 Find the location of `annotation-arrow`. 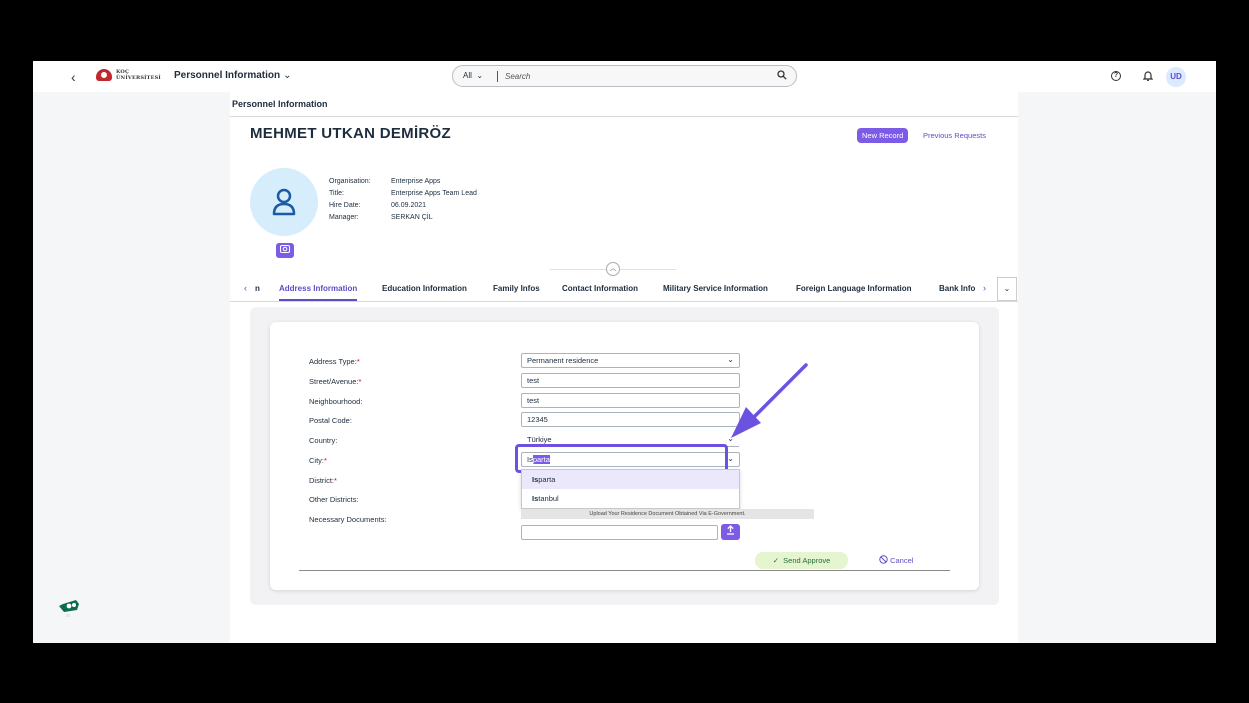

annotation-arrow is located at coordinates (769, 400).